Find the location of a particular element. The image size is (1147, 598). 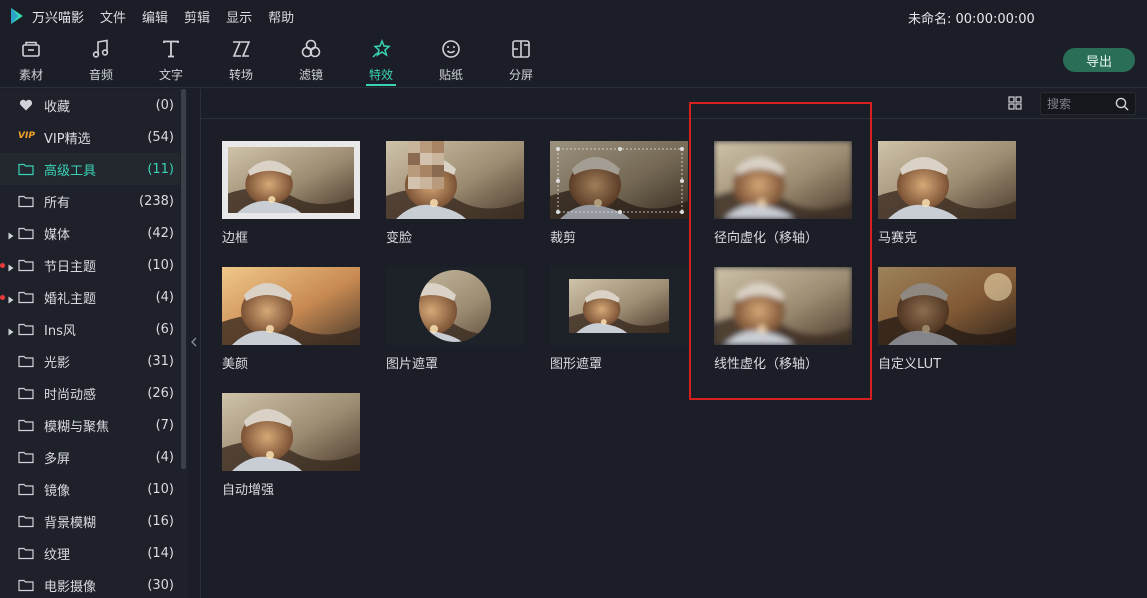

tab-label: 转场 is located at coordinates (240, 75).